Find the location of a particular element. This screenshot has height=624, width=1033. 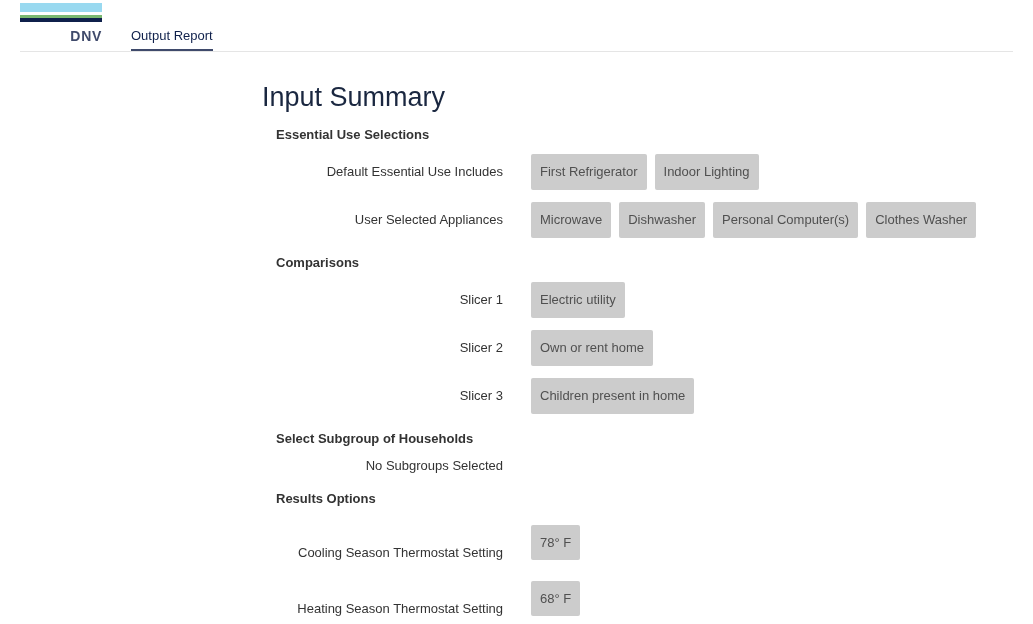

row-label: Heating Season Thermostat Setting is located at coordinates (399, 608).